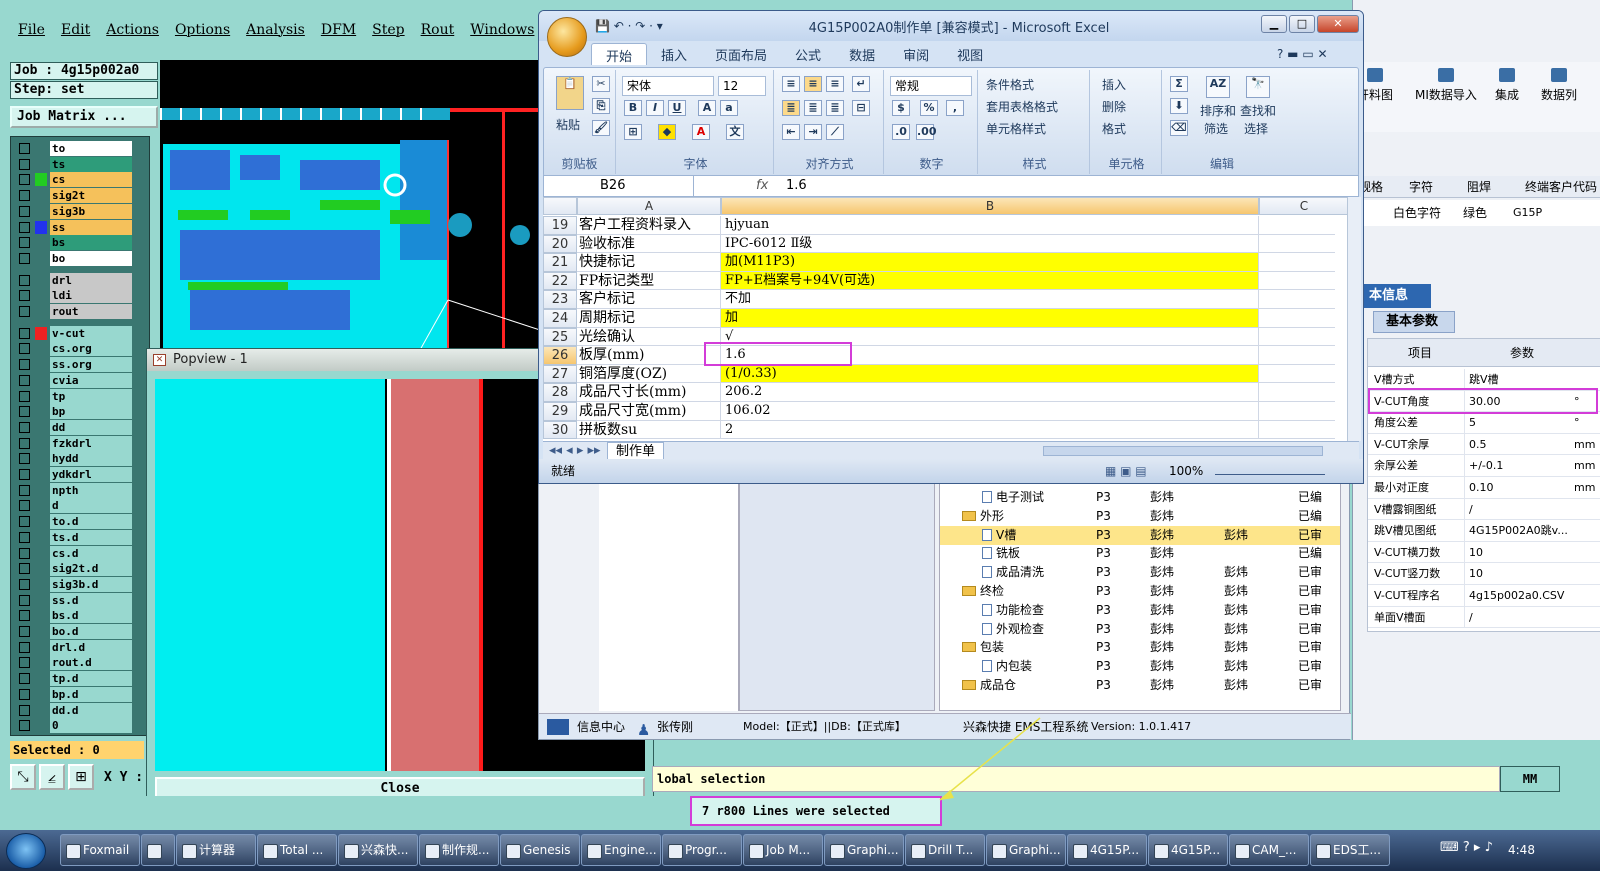 The width and height of the screenshot is (1600, 871). Describe the element at coordinates (1114, 84) in the screenshot. I see `insert-cells-button: 插入` at that location.